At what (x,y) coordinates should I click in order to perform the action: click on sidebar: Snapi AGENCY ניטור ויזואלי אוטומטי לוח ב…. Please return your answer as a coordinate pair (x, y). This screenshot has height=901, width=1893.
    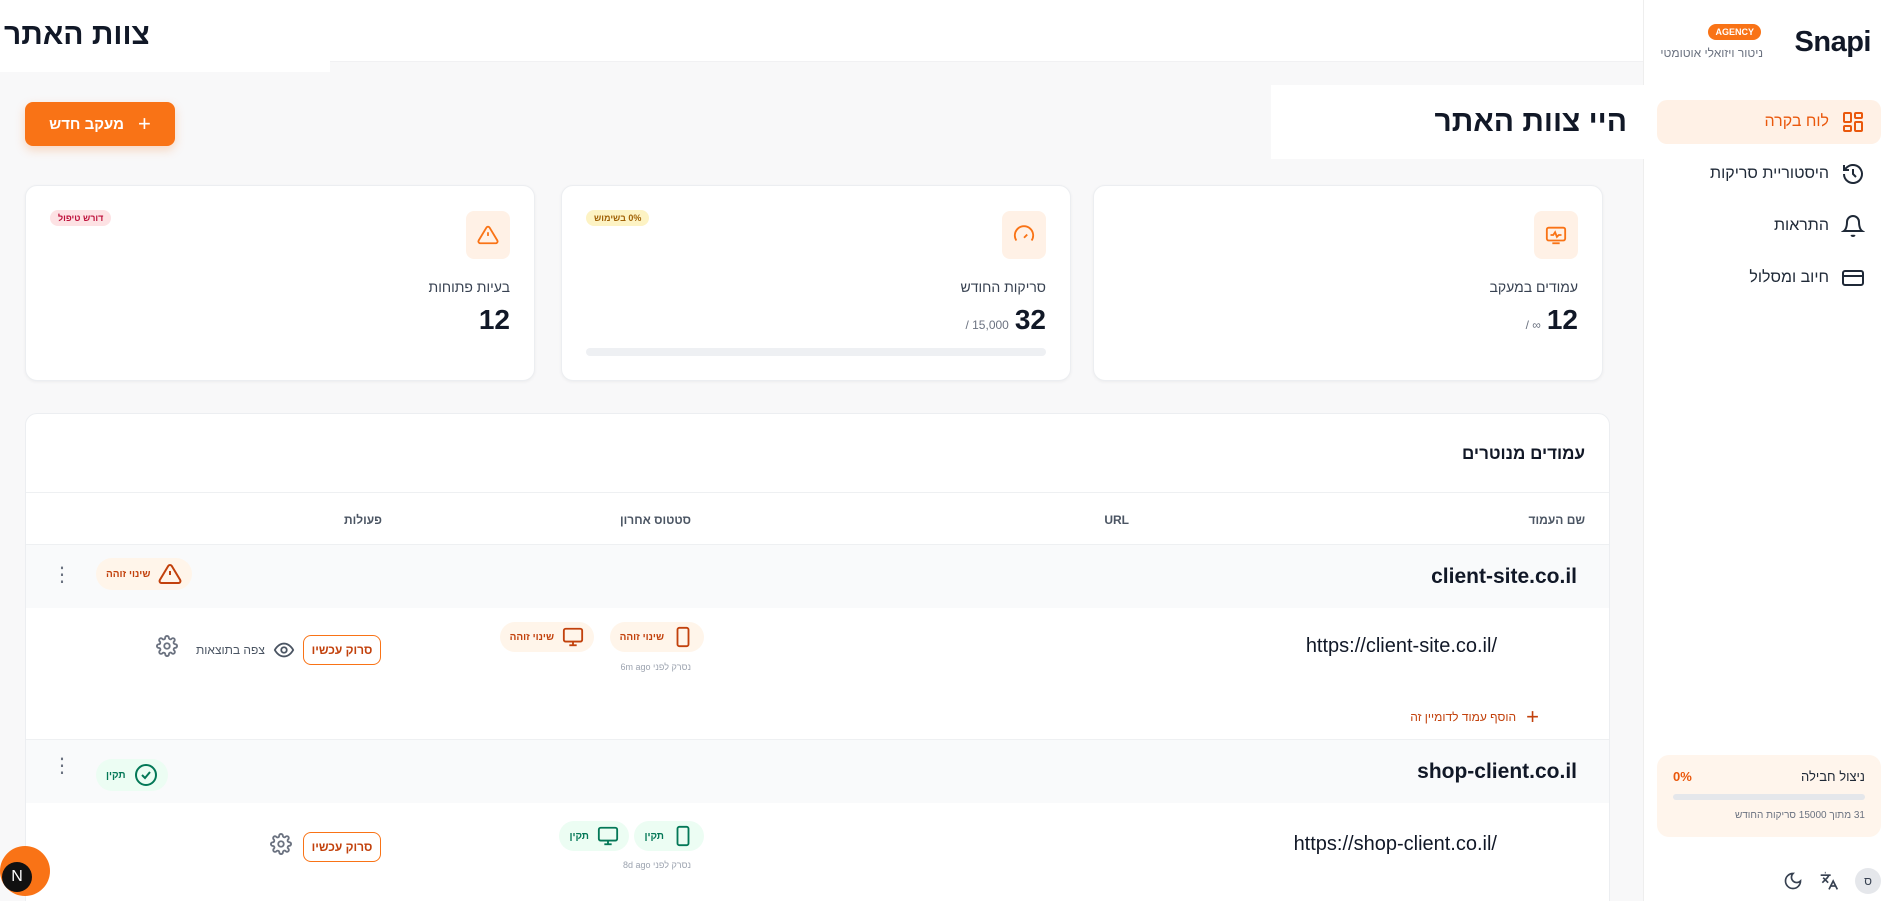
    Looking at the image, I should click on (1768, 450).